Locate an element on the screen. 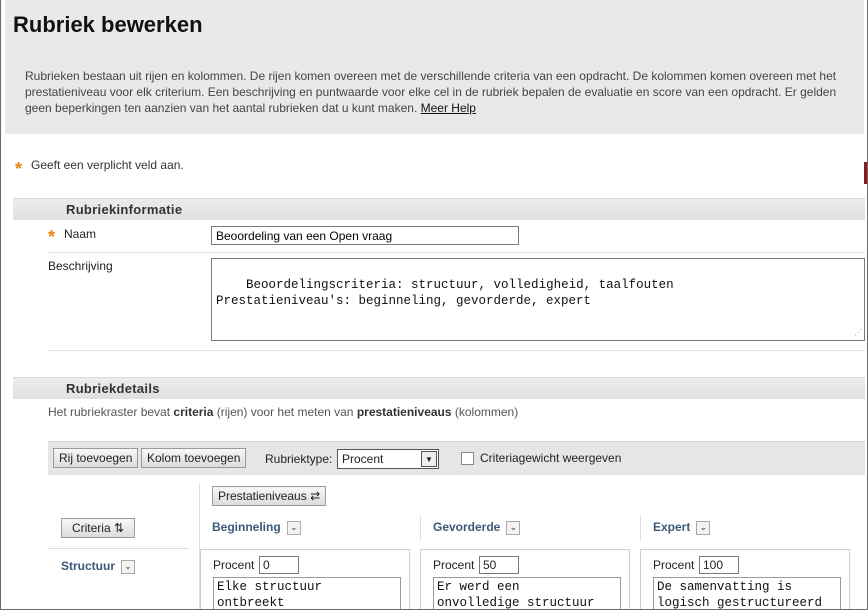  note-levels: prestatieniveaus is located at coordinates (404, 412).